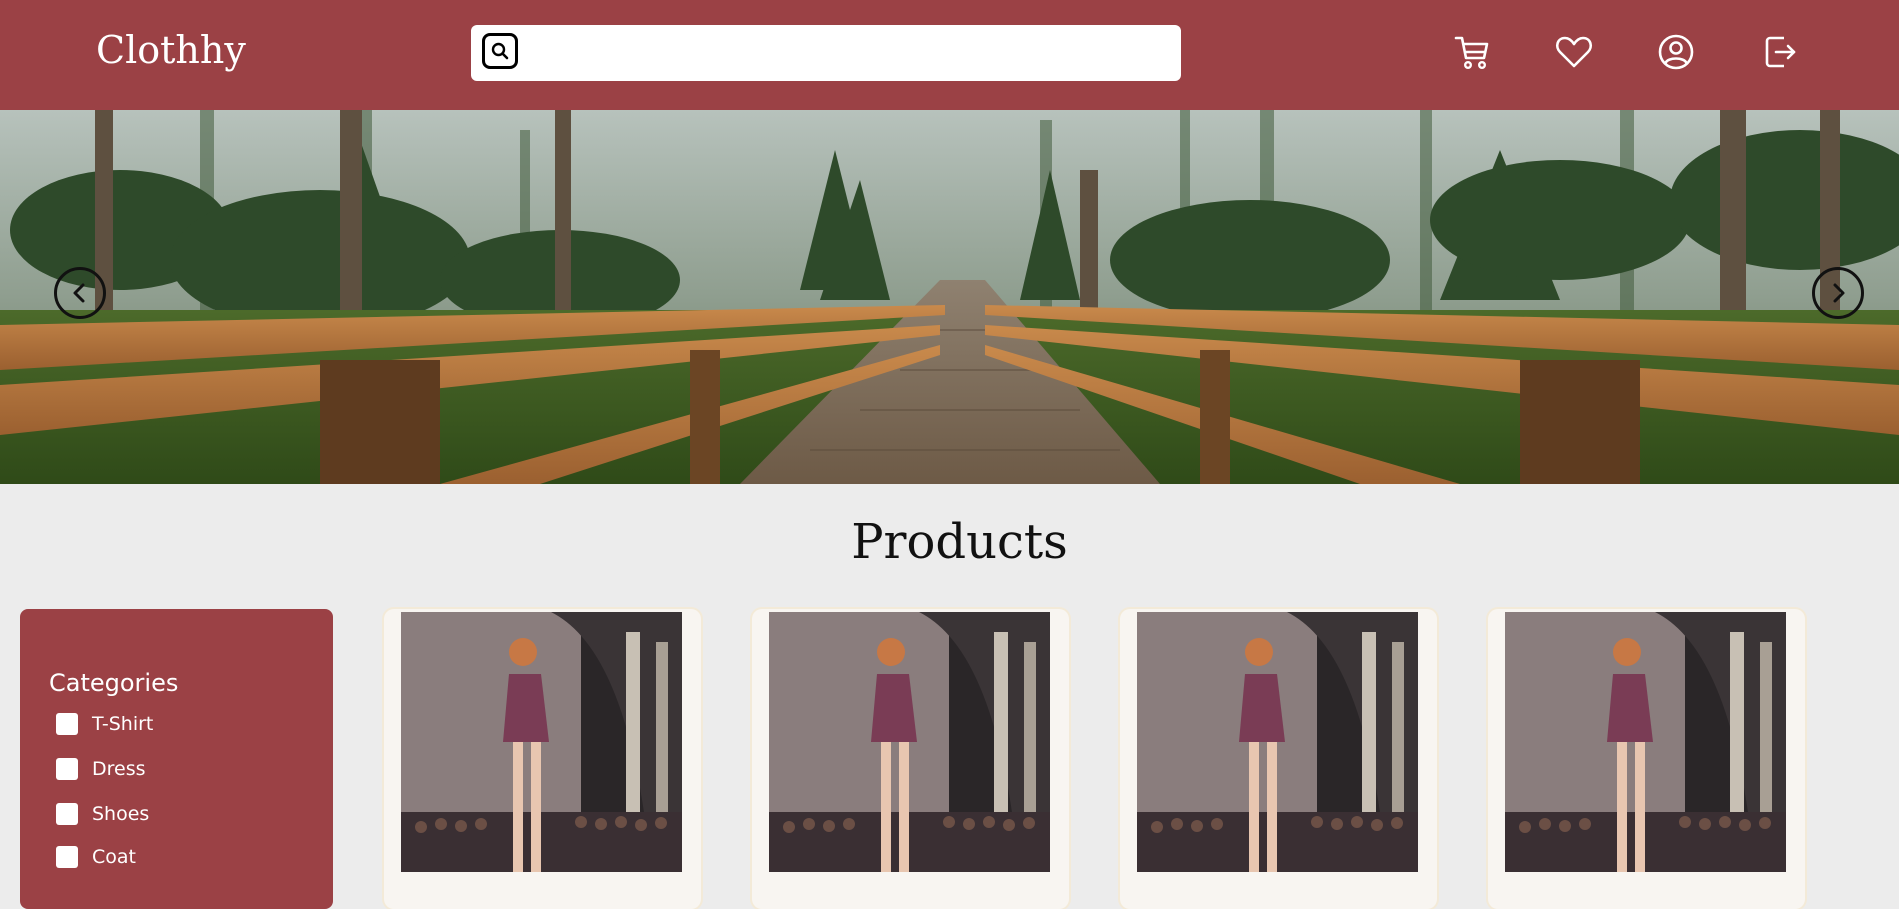 The width and height of the screenshot is (1899, 909). I want to click on category-dress: Dress, so click(101, 769).